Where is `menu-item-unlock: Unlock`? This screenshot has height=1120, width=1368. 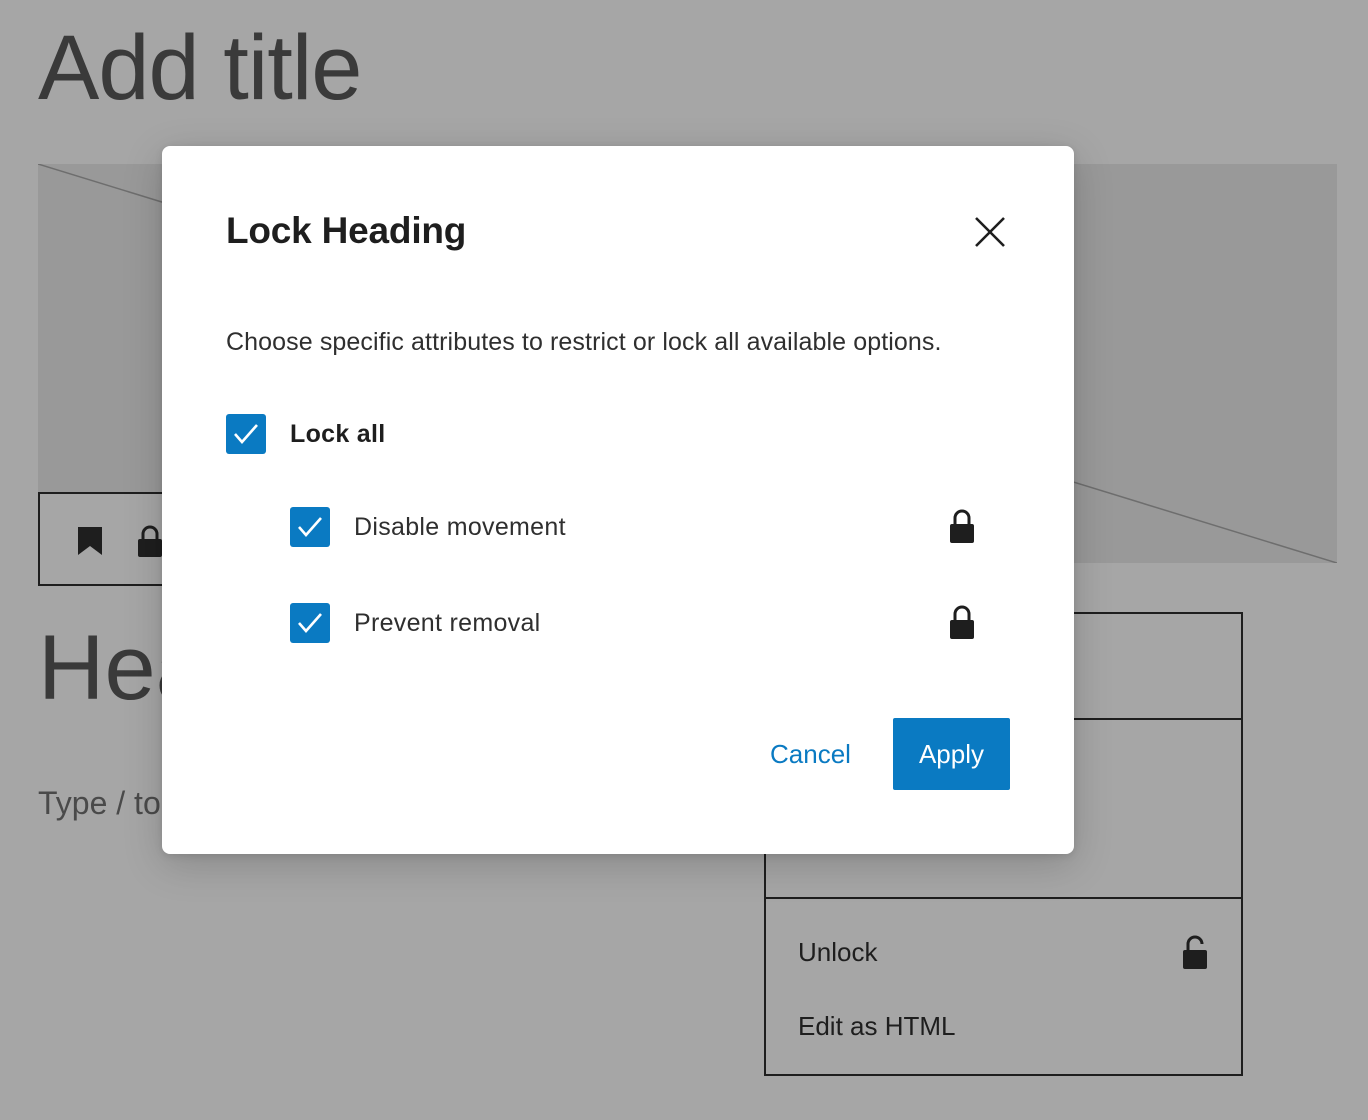
menu-item-unlock: Unlock is located at coordinates (1003, 952).